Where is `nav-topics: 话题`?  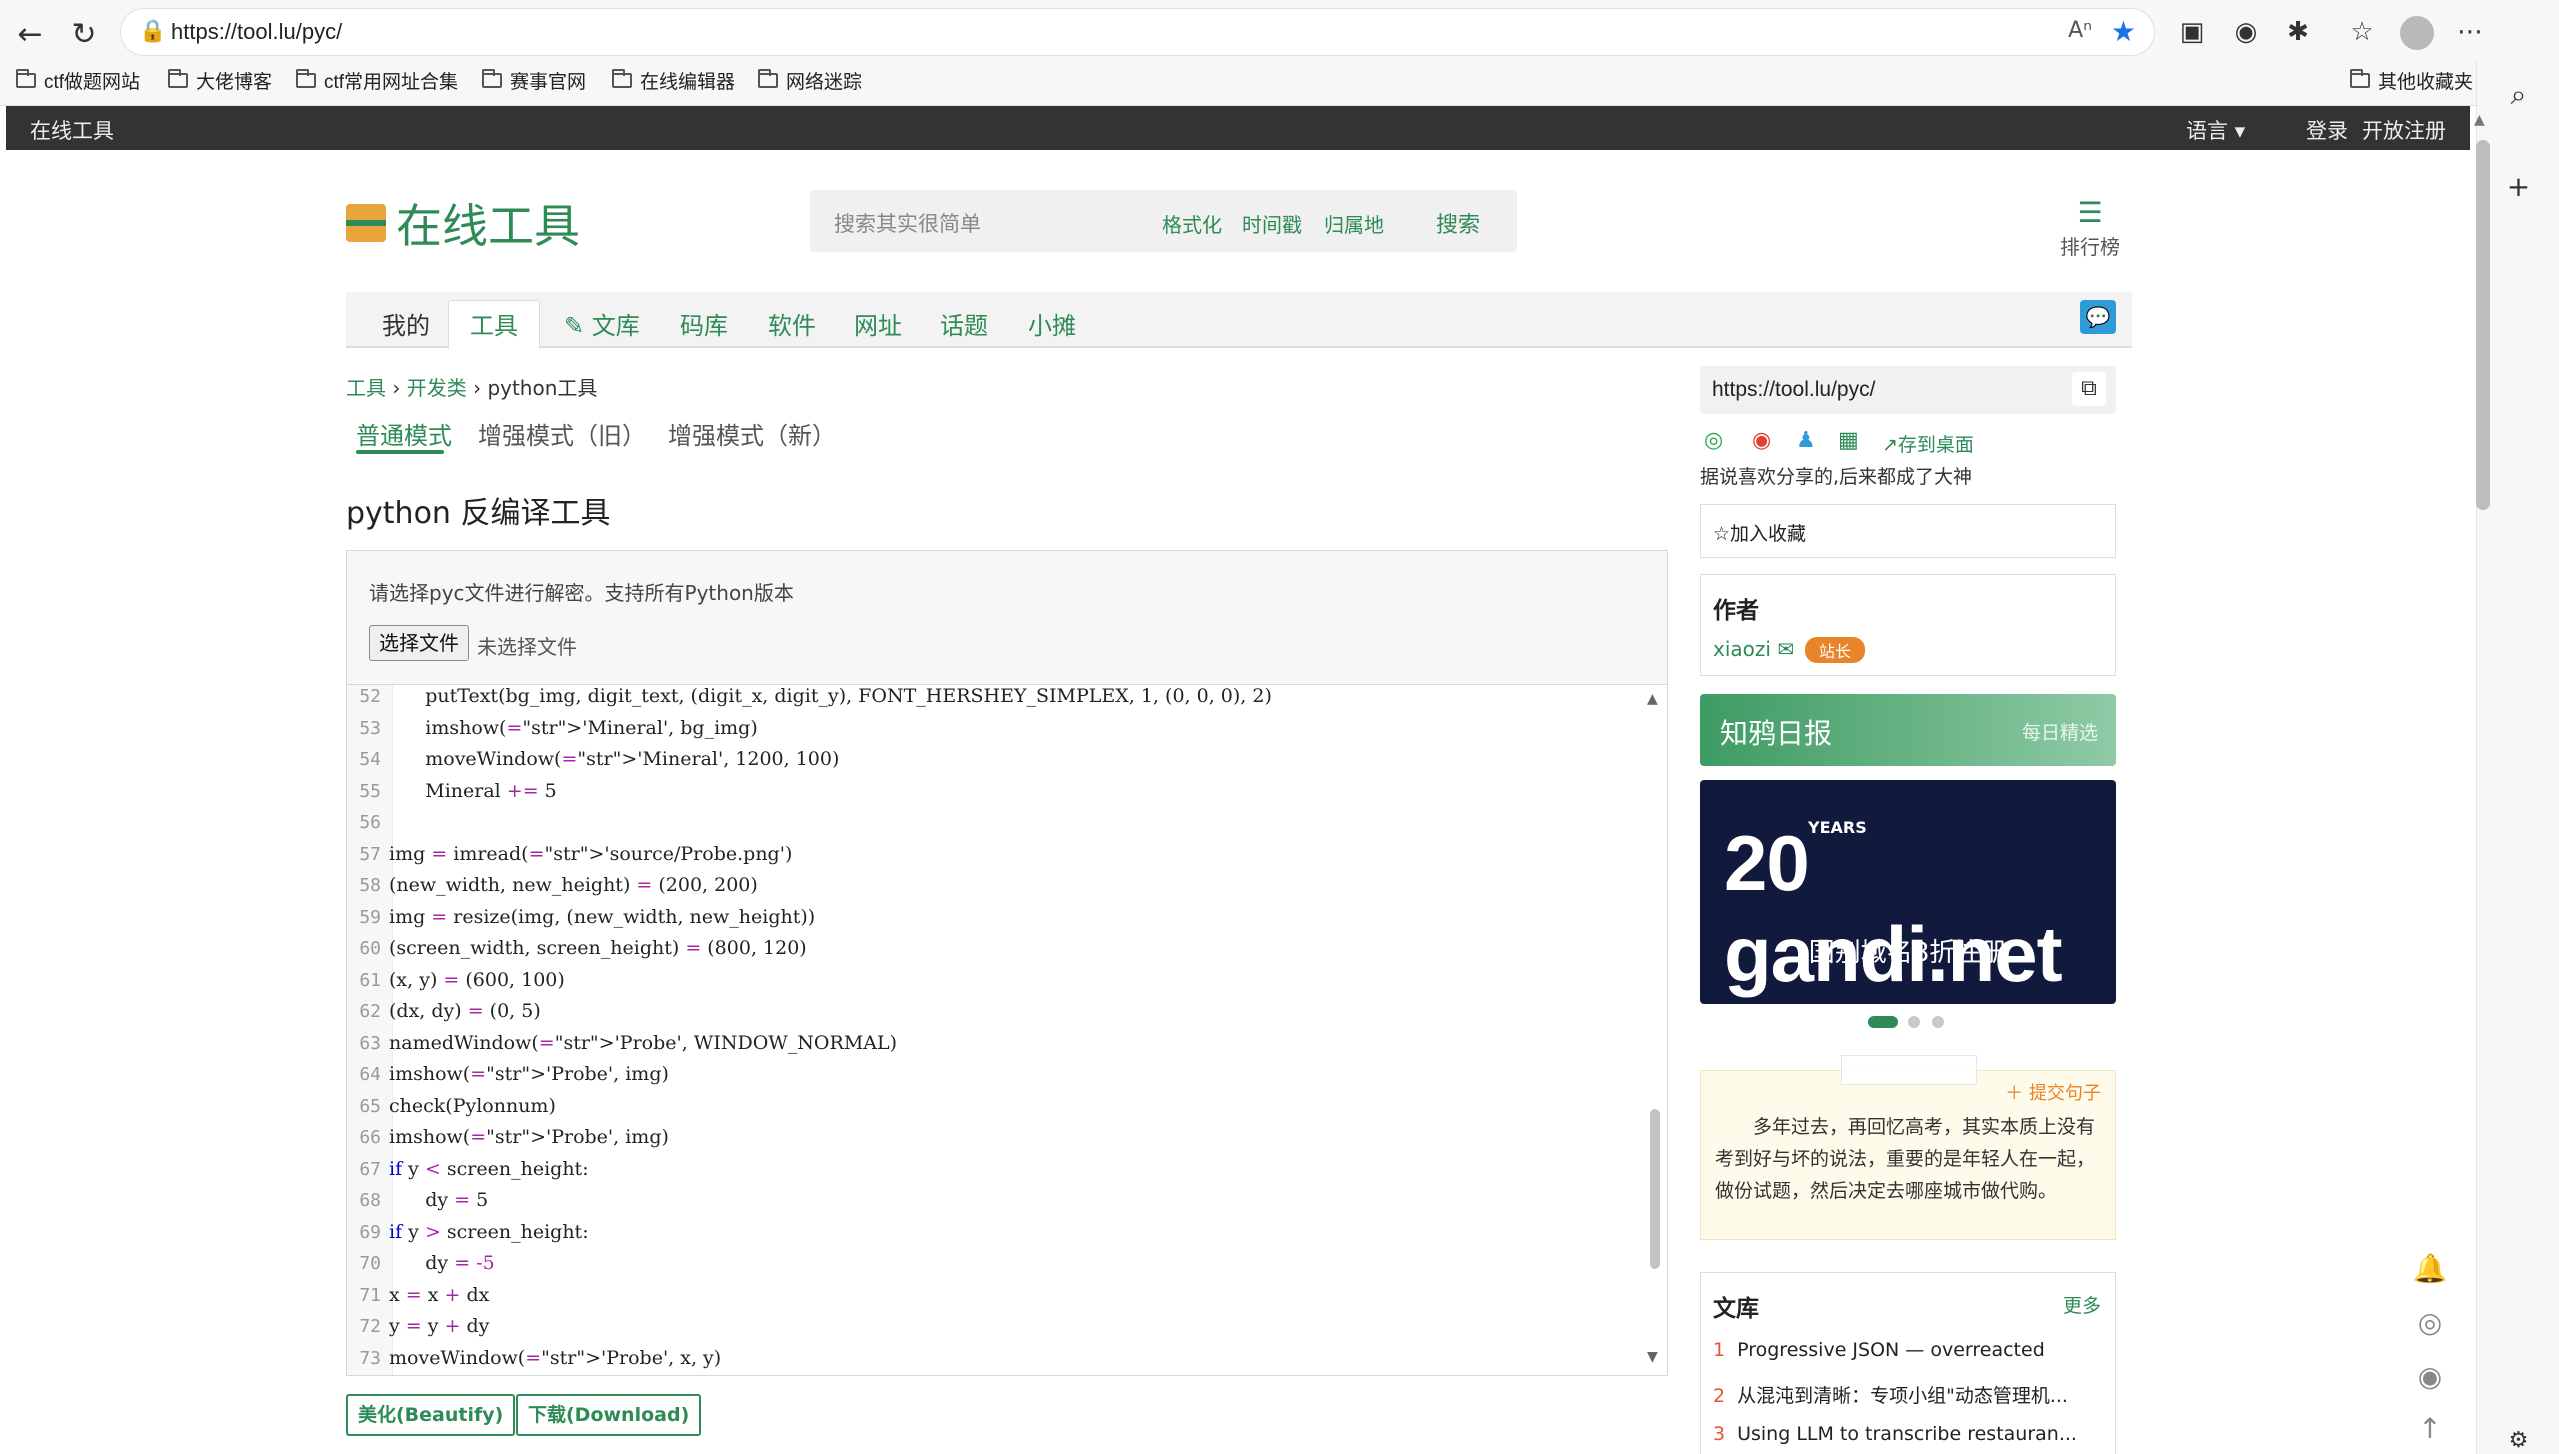
nav-topics: 话题 is located at coordinates (964, 323).